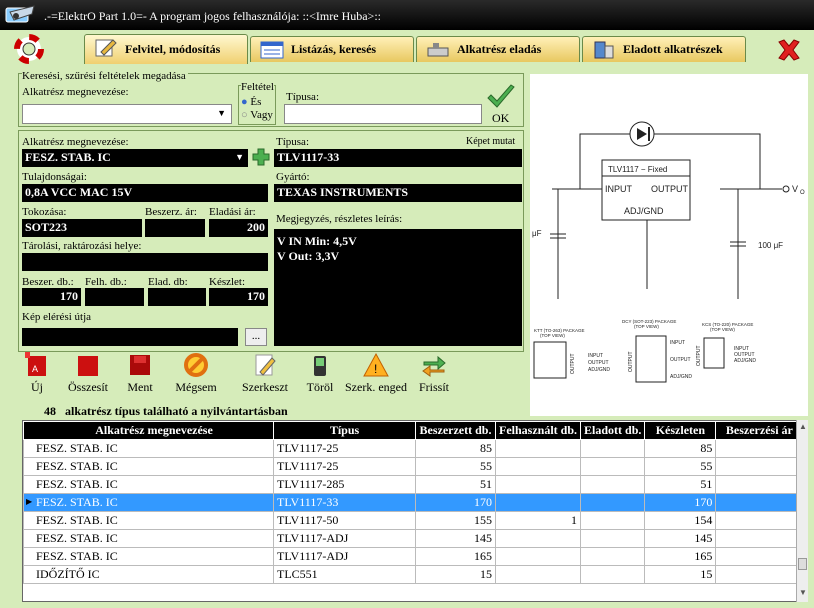  I want to click on column-header: Beszerzett db., so click(455, 430).